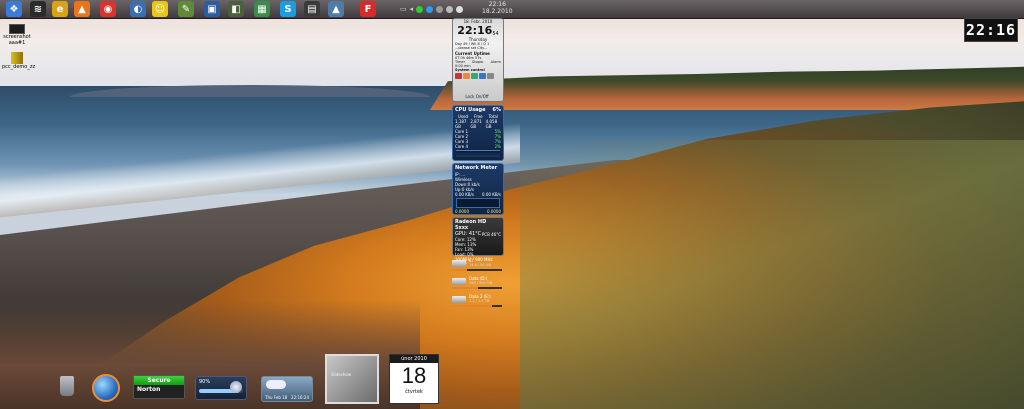 This screenshot has height=409, width=1024. Describe the element at coordinates (312, 9) in the screenshot. I see `terminal-icon: ▤` at that location.